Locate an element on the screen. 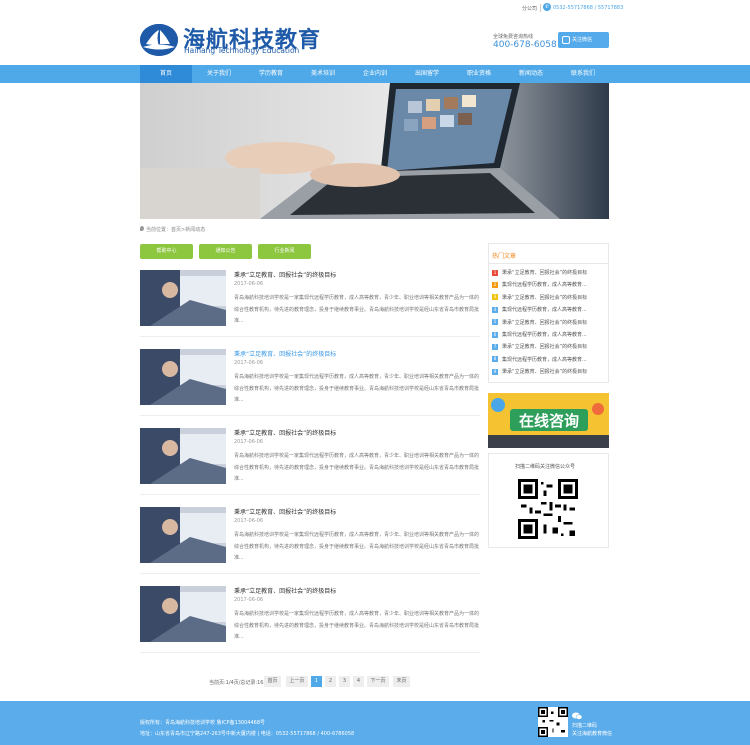 The width and height of the screenshot is (750, 745). rank-badge: 1 is located at coordinates (495, 272).